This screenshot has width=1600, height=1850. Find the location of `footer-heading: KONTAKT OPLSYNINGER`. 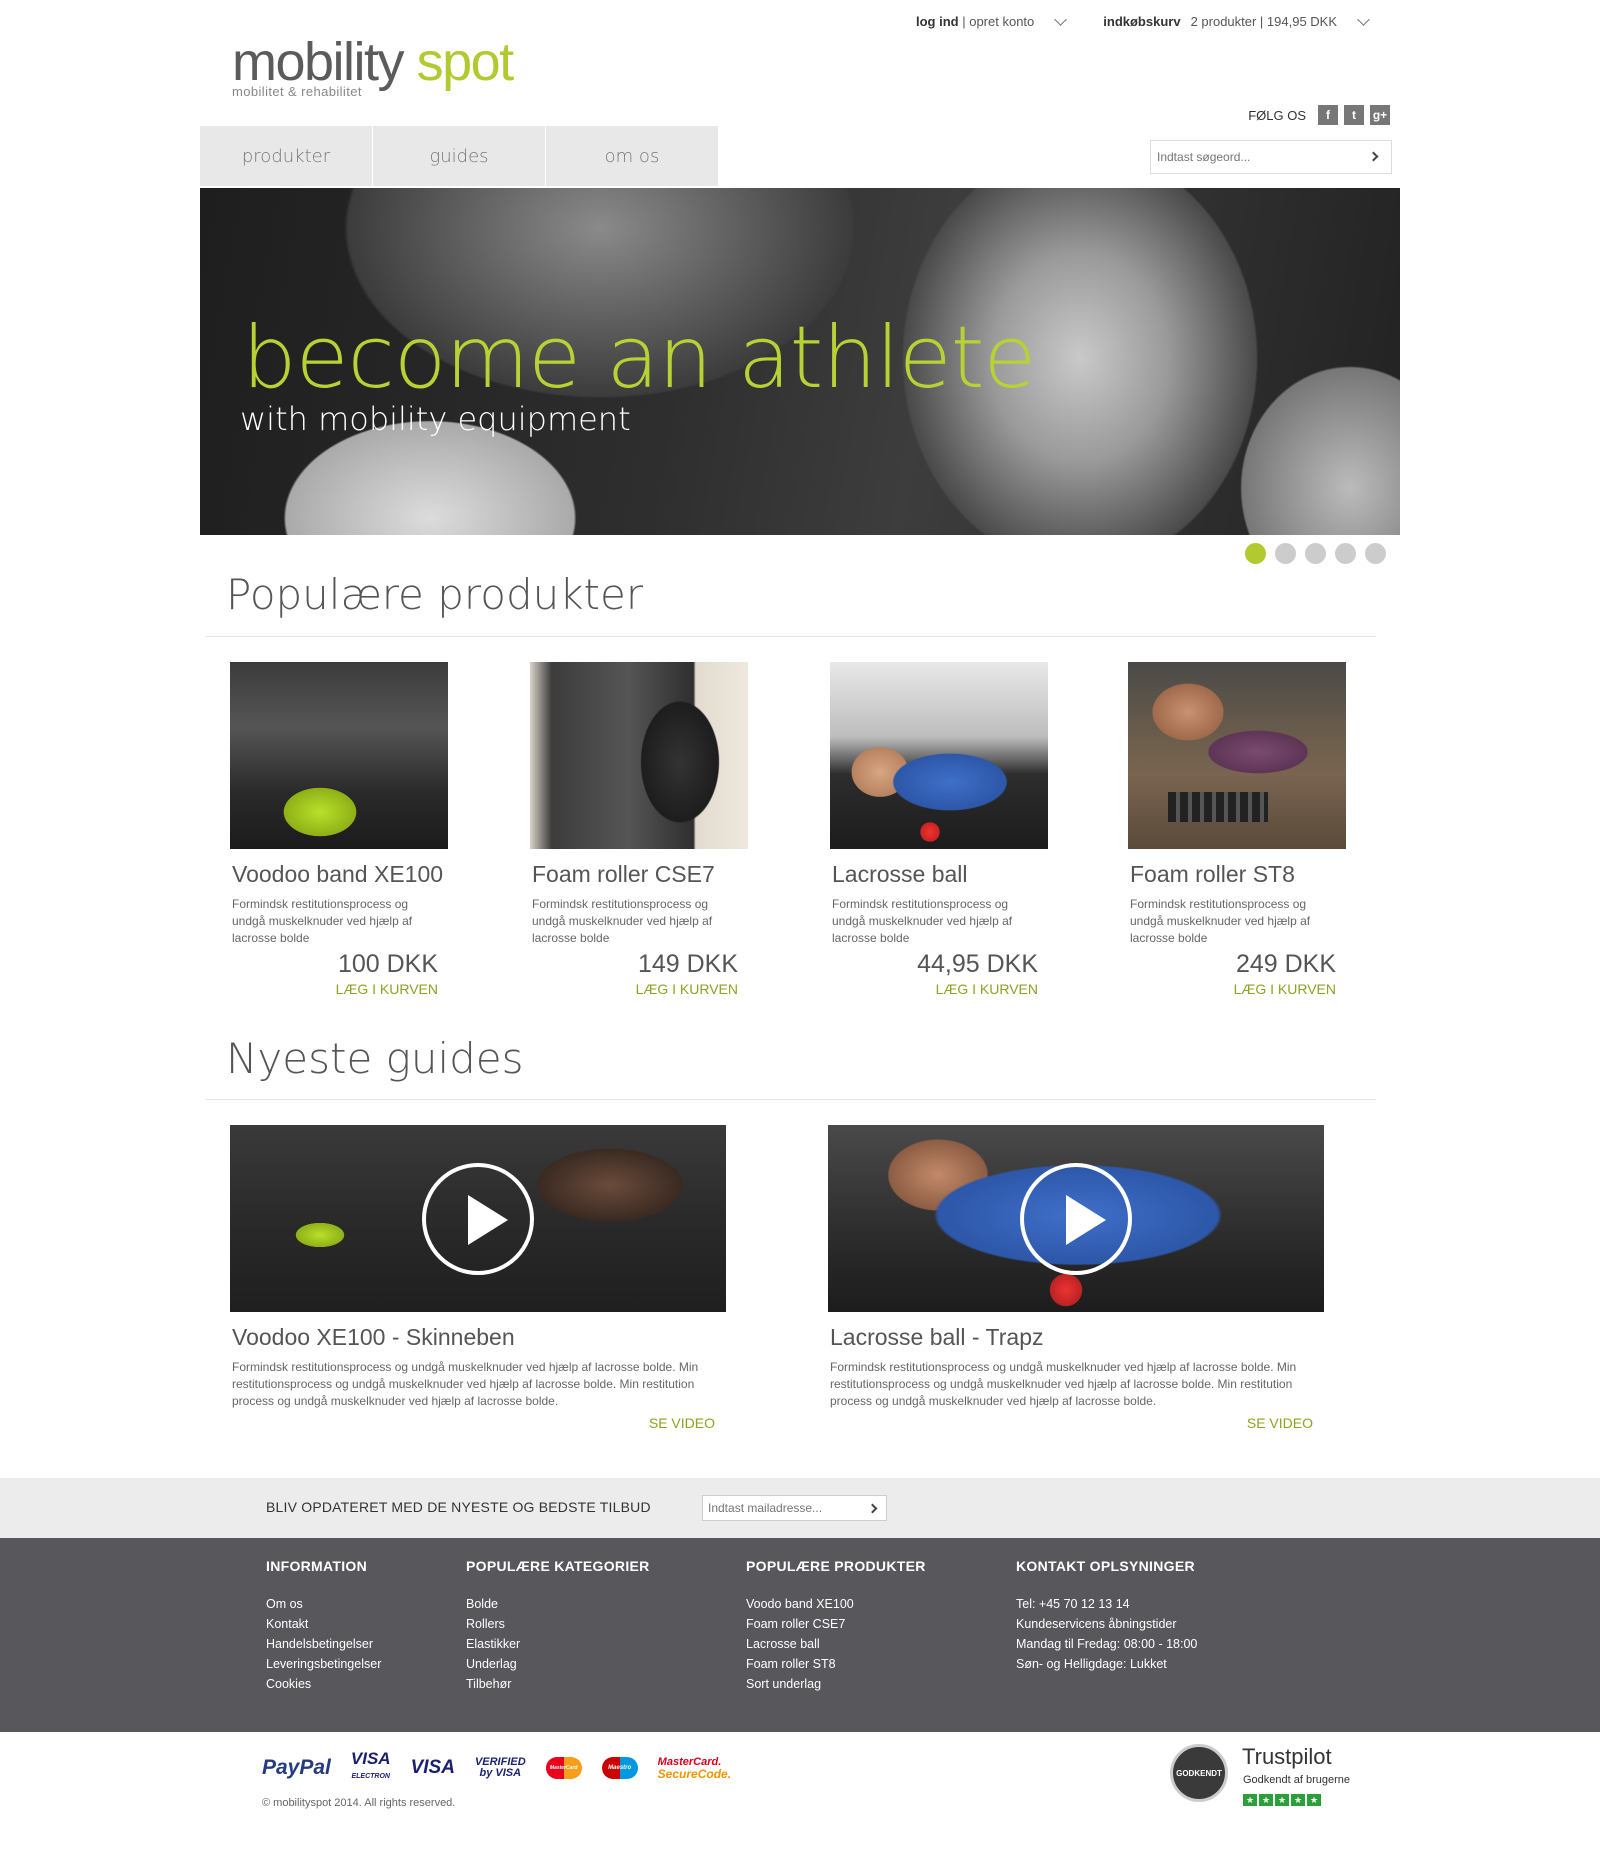

footer-heading: KONTAKT OPLSYNINGER is located at coordinates (1105, 1566).